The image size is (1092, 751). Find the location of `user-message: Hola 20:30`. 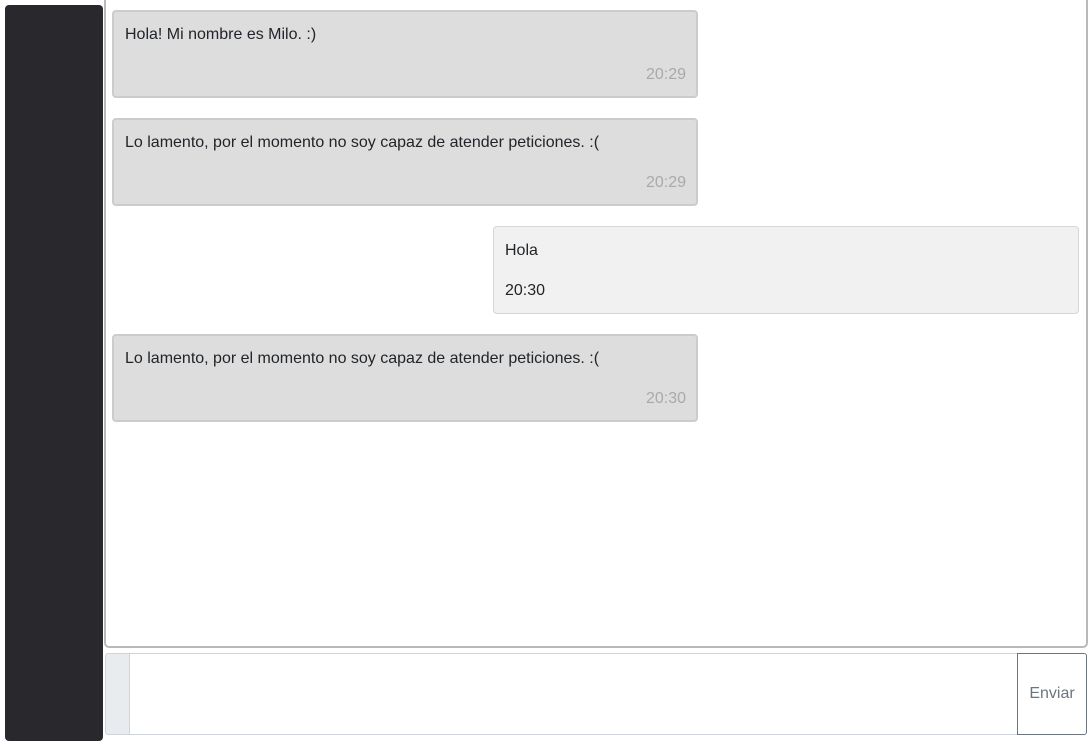

user-message: Hola 20:30 is located at coordinates (786, 270).